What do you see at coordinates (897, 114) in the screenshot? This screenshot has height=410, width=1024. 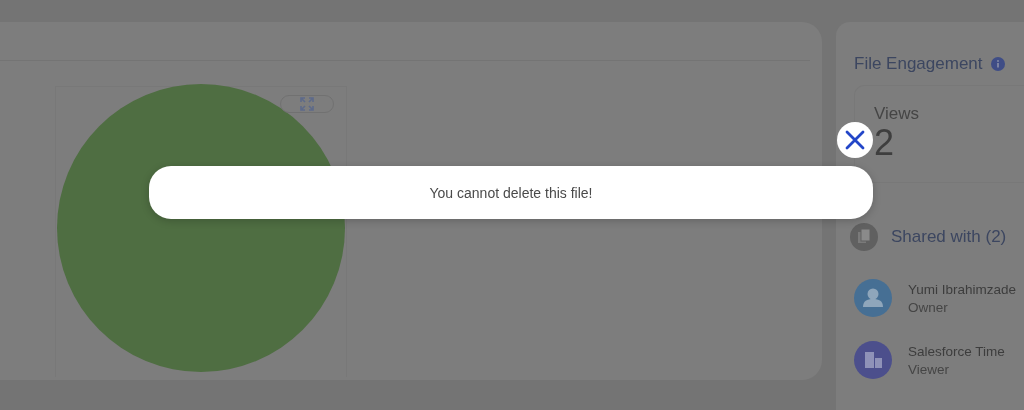 I see `views-label: Views` at bounding box center [897, 114].